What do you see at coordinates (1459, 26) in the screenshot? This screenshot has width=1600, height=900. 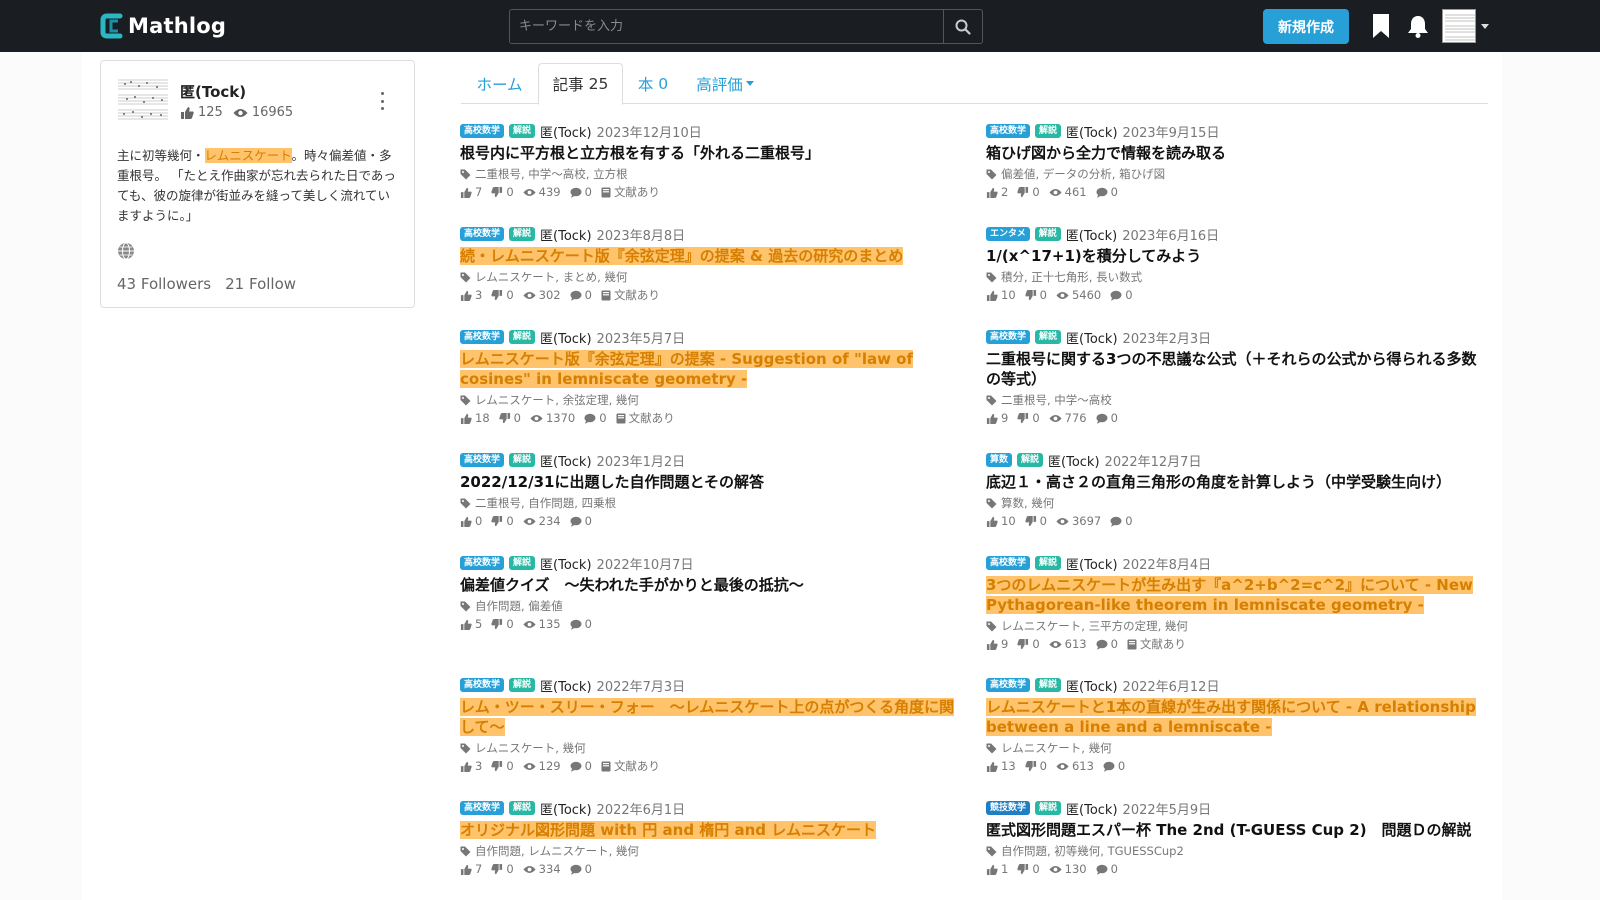 I see `user-avatar` at bounding box center [1459, 26].